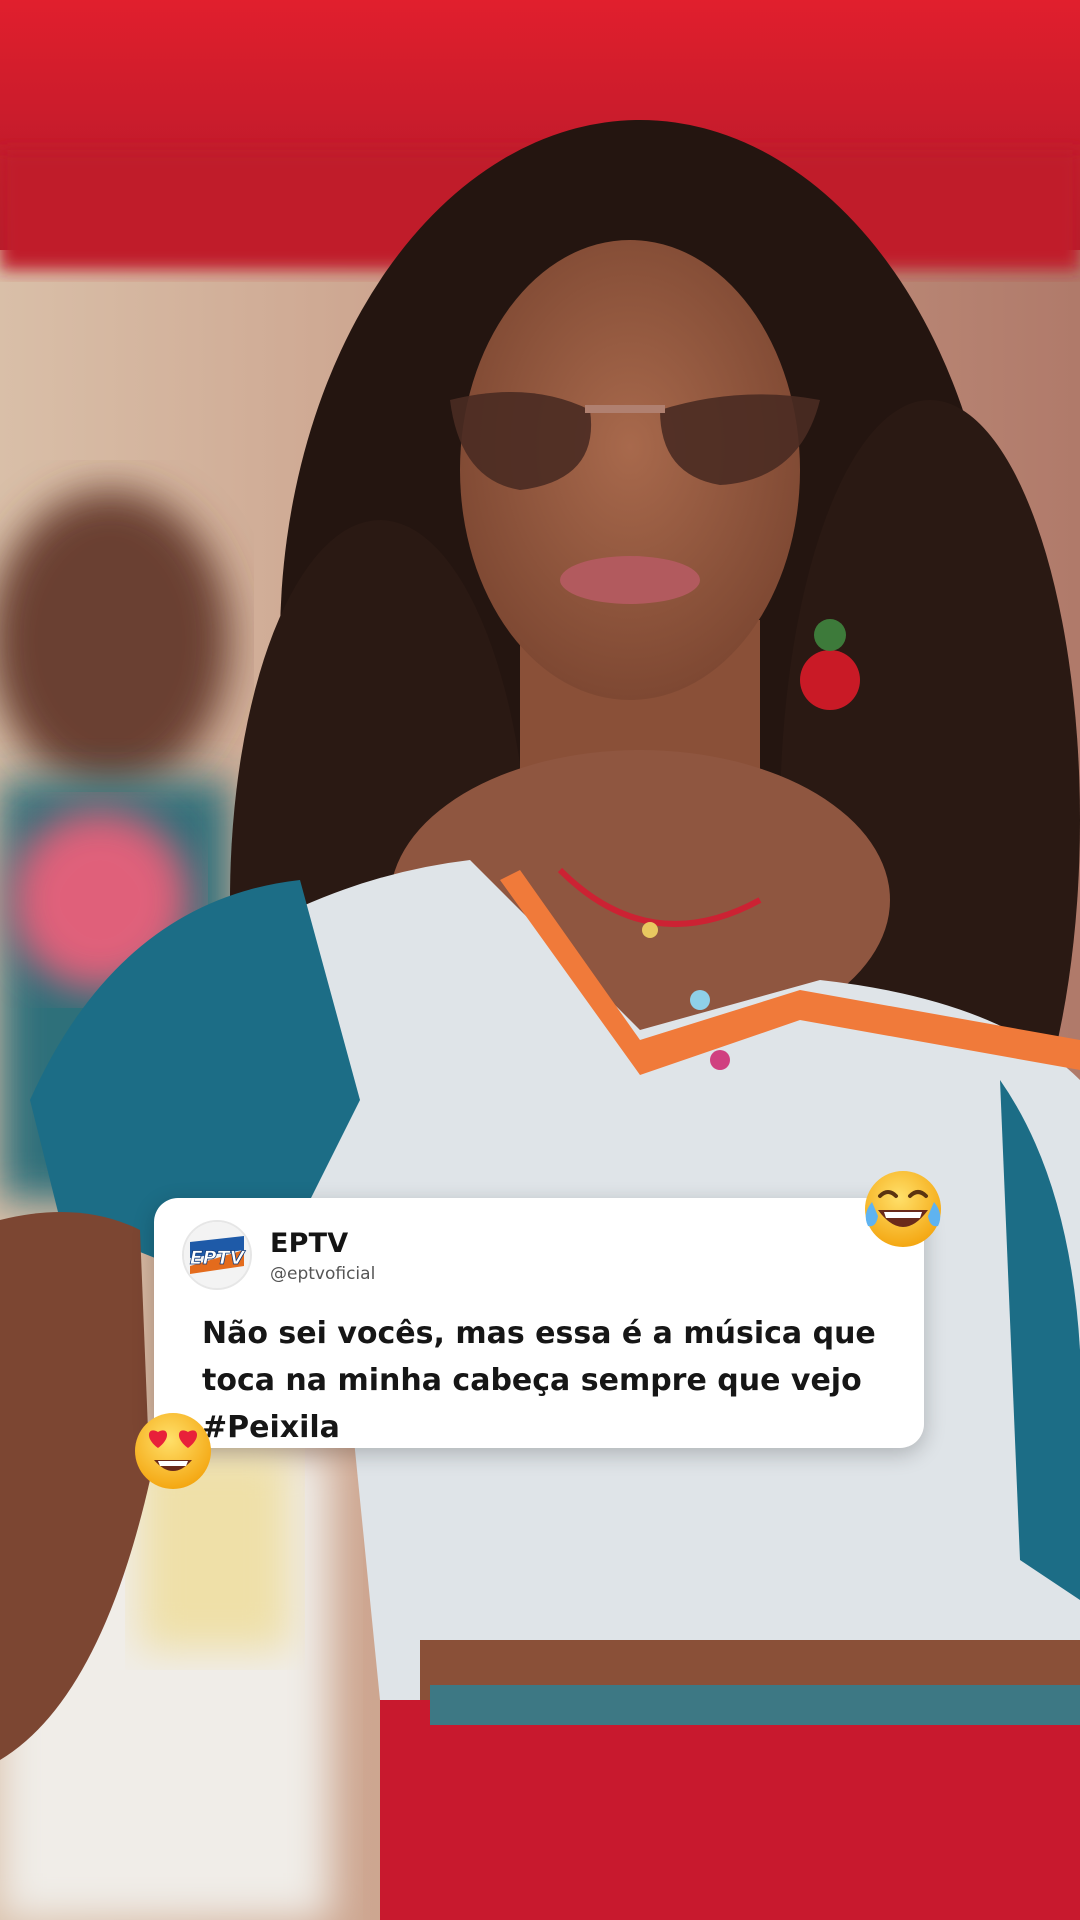 The width and height of the screenshot is (1080, 1920). I want to click on account-handle: @eptvoficial, so click(322, 1274).